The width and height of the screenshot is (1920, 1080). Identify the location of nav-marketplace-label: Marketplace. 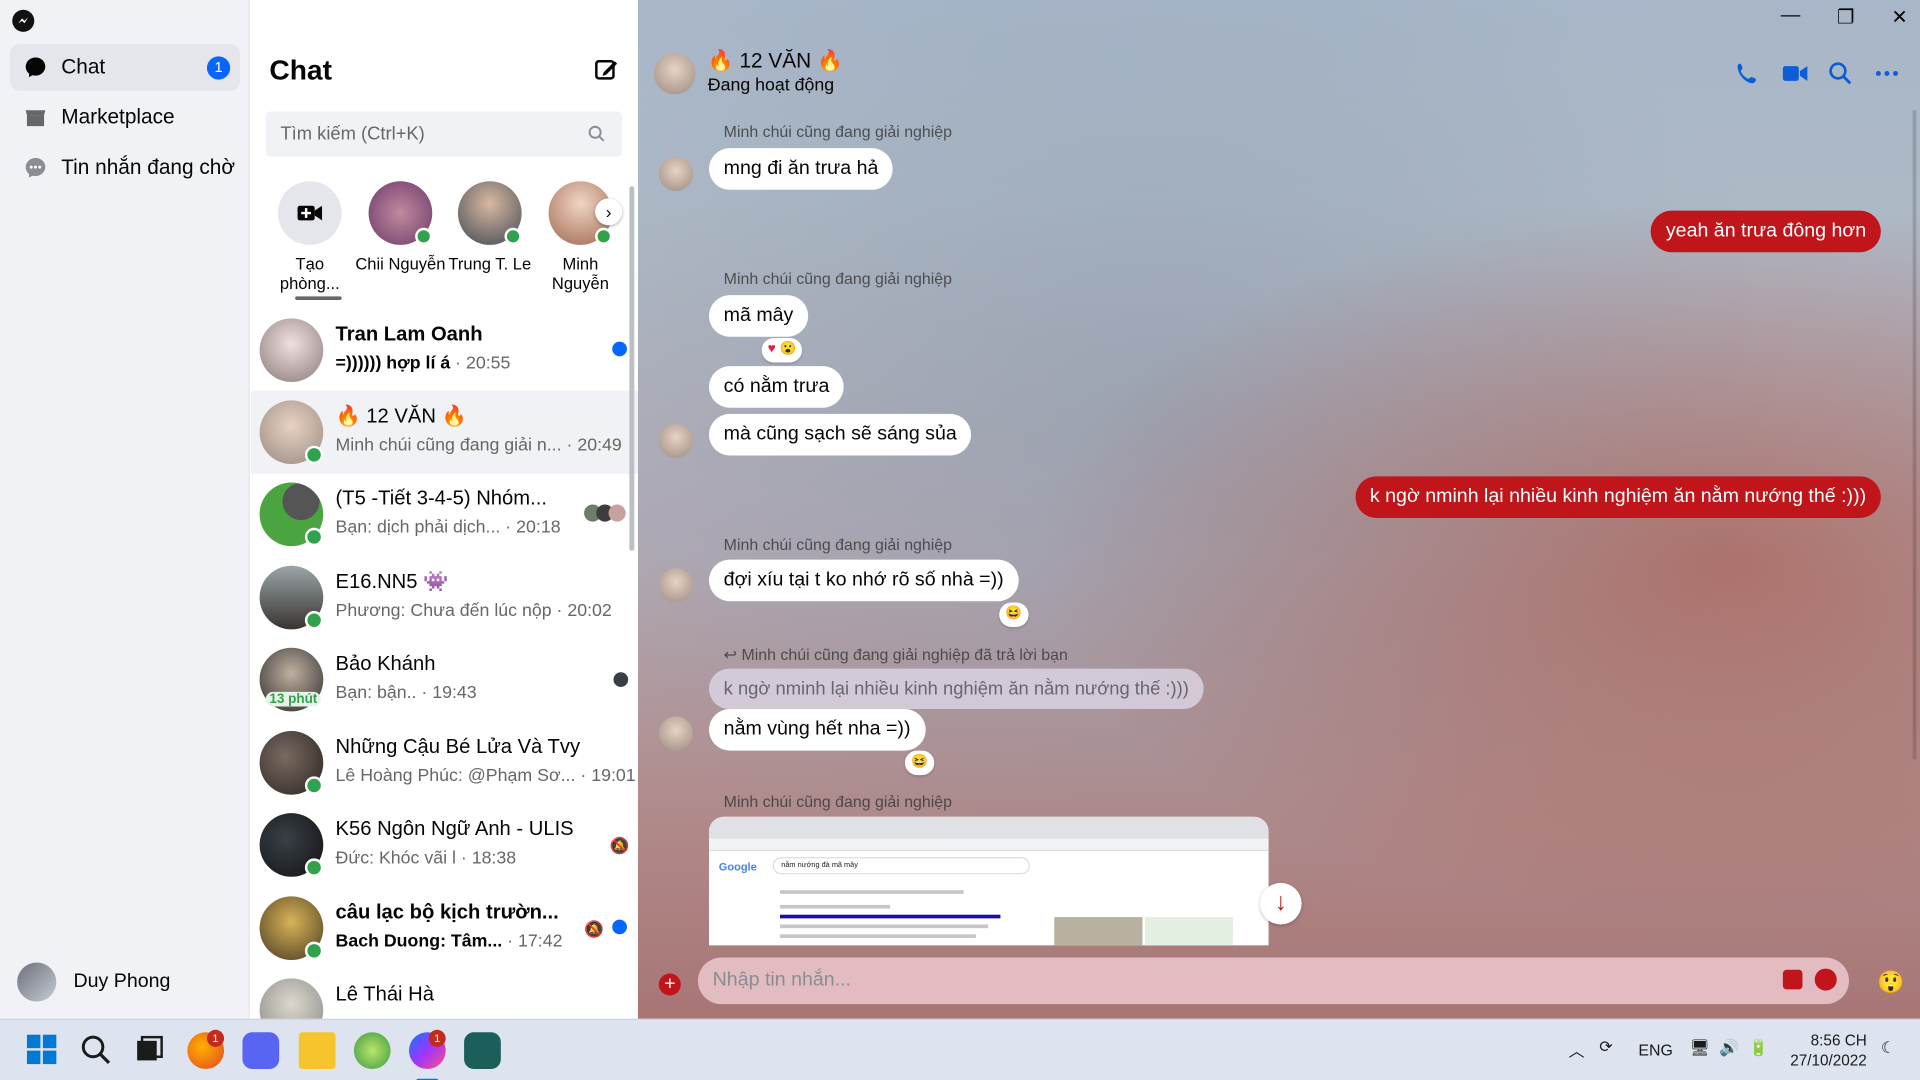
(118, 117).